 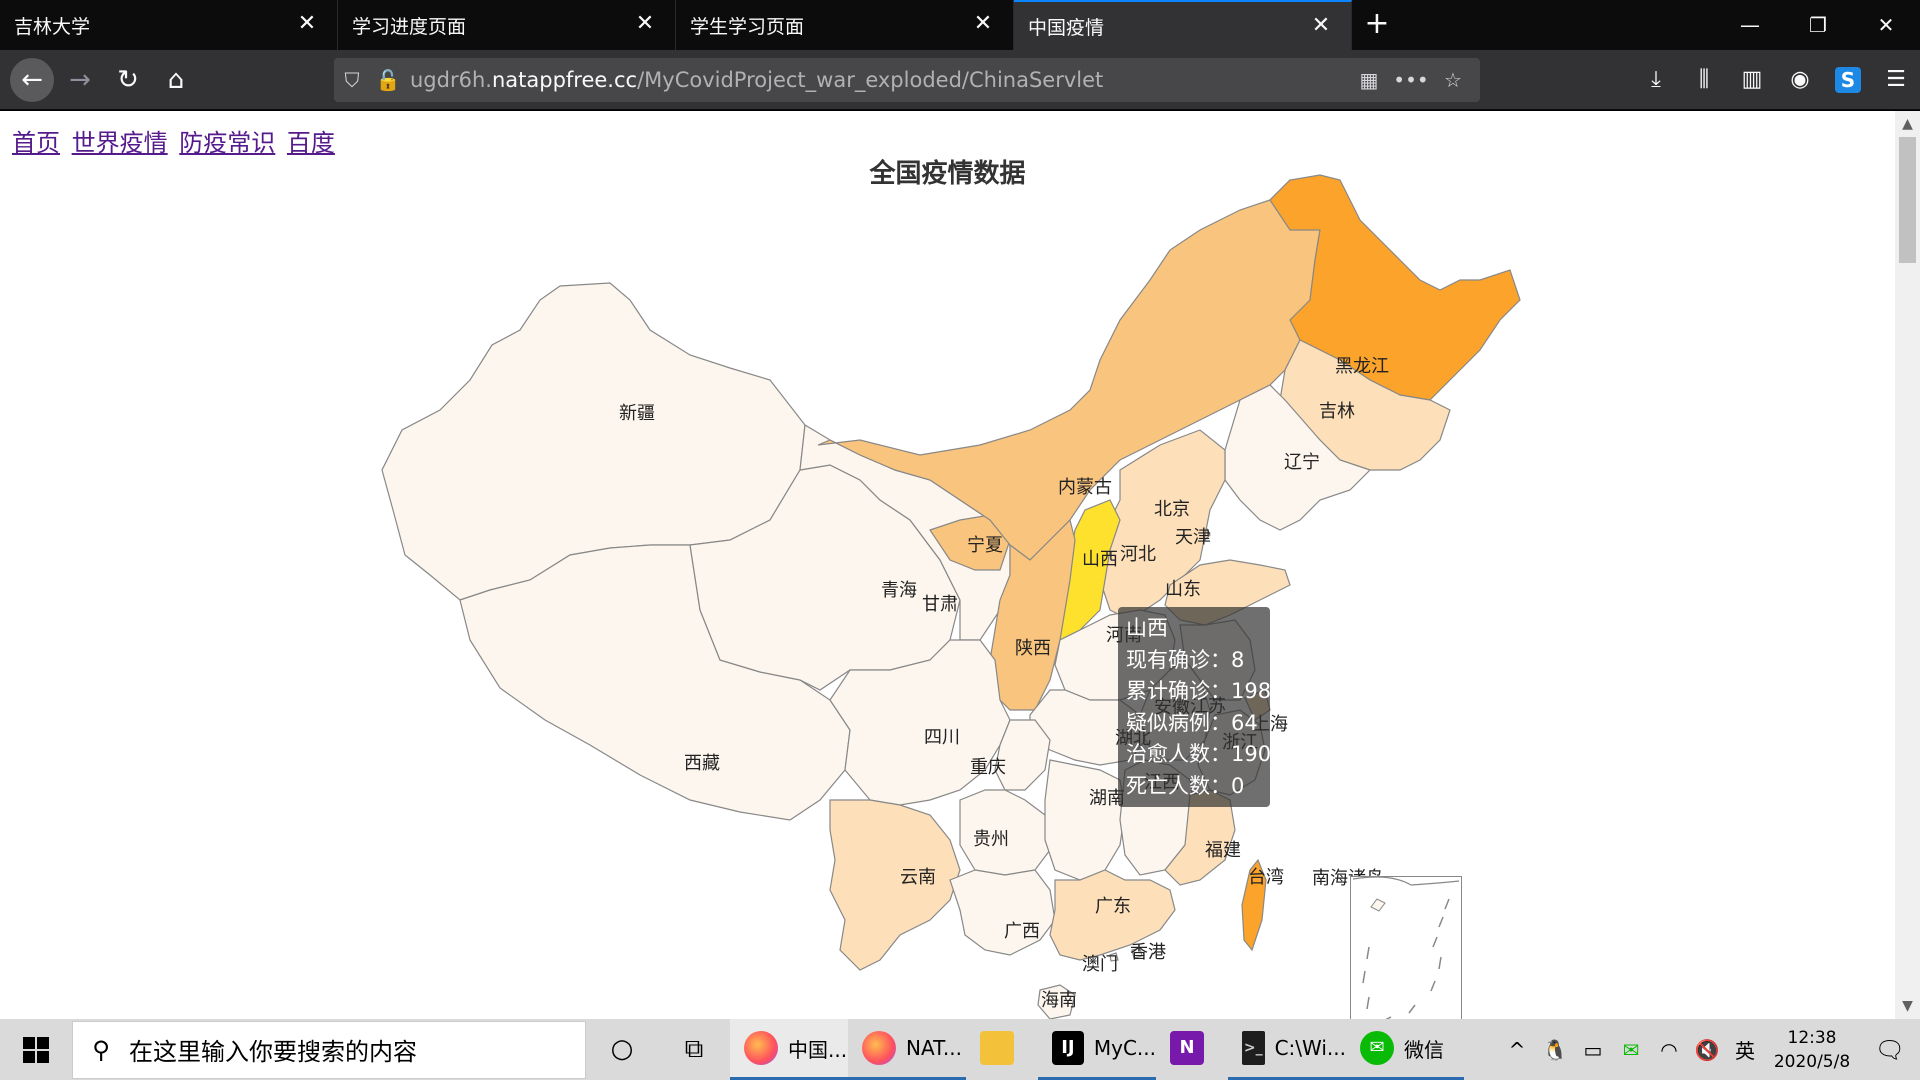 I want to click on restore-button: ❐, so click(x=1818, y=25).